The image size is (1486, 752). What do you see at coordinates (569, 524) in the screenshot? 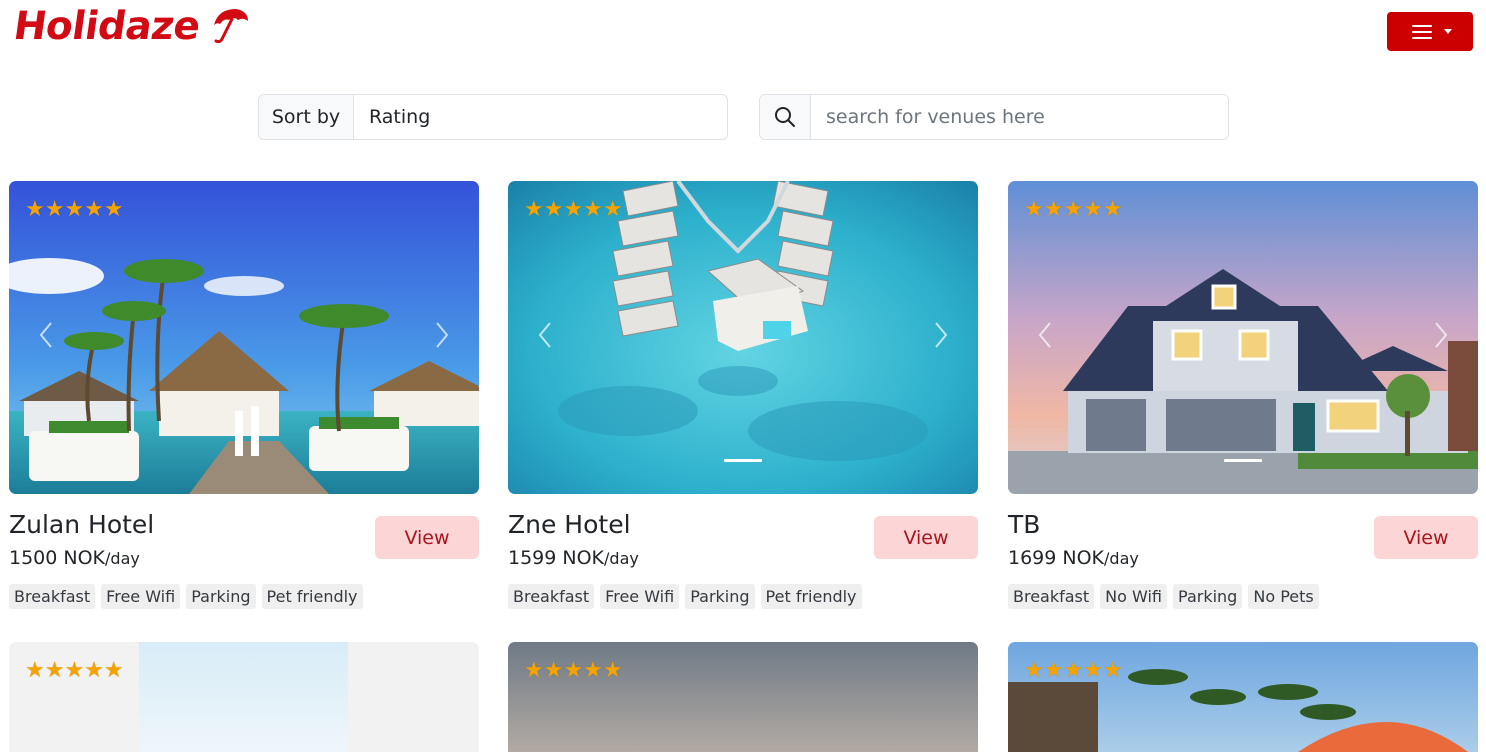
I see `venue-name: Zne Hotel` at bounding box center [569, 524].